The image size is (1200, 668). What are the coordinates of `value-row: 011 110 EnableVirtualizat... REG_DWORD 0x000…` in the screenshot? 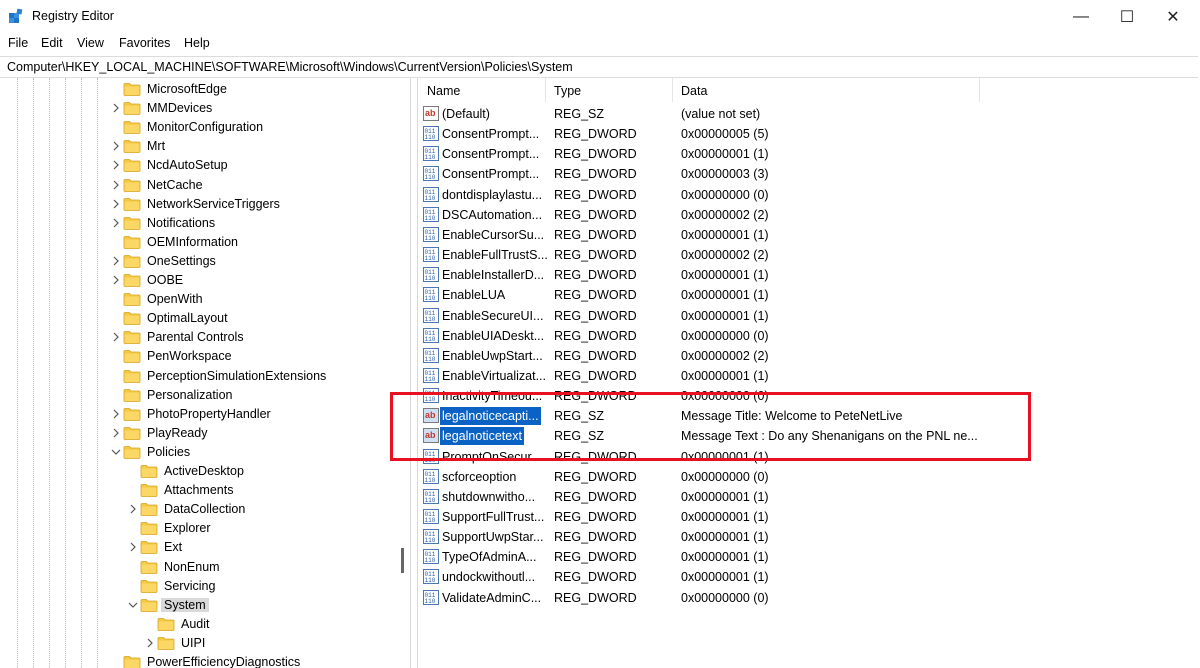 It's located at (809, 376).